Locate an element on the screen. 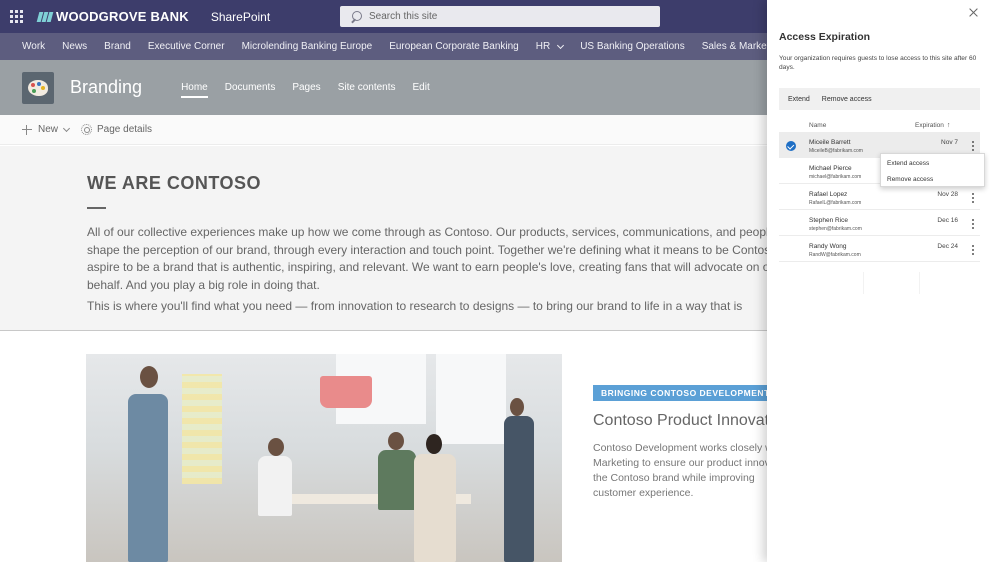 This screenshot has width=998, height=562. hub-nav-hr: HR is located at coordinates (550, 46).